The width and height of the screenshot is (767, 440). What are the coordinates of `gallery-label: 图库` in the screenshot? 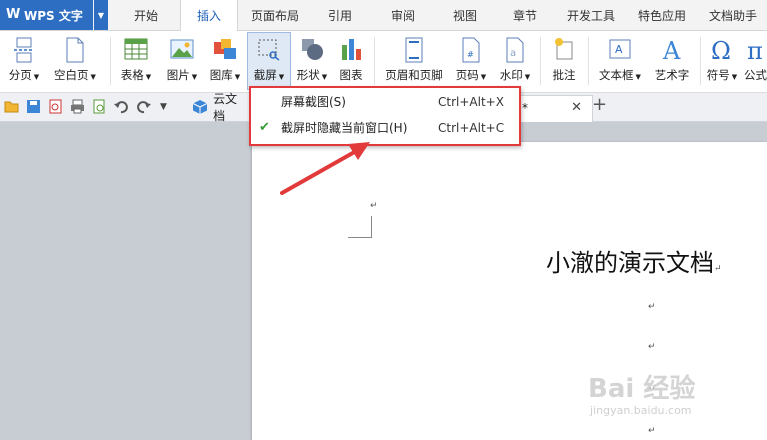 It's located at (221, 75).